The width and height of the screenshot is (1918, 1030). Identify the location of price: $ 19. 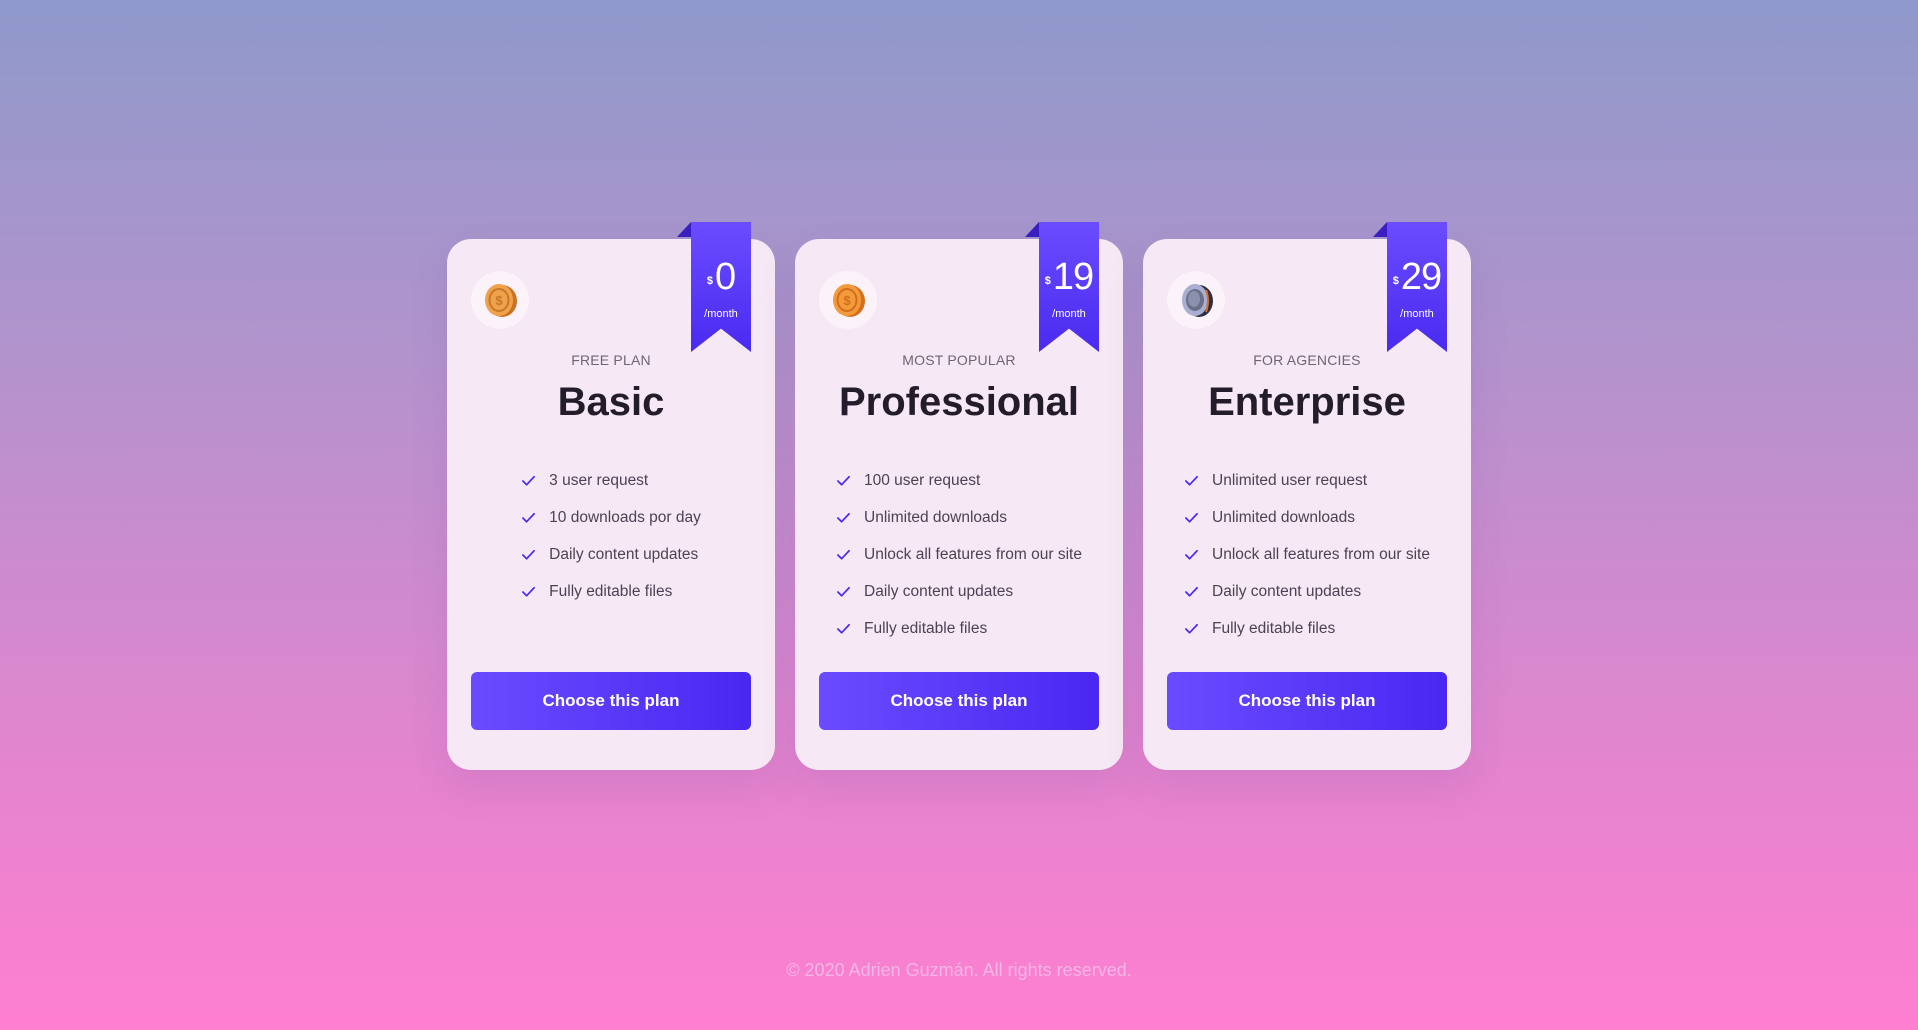
(1069, 277).